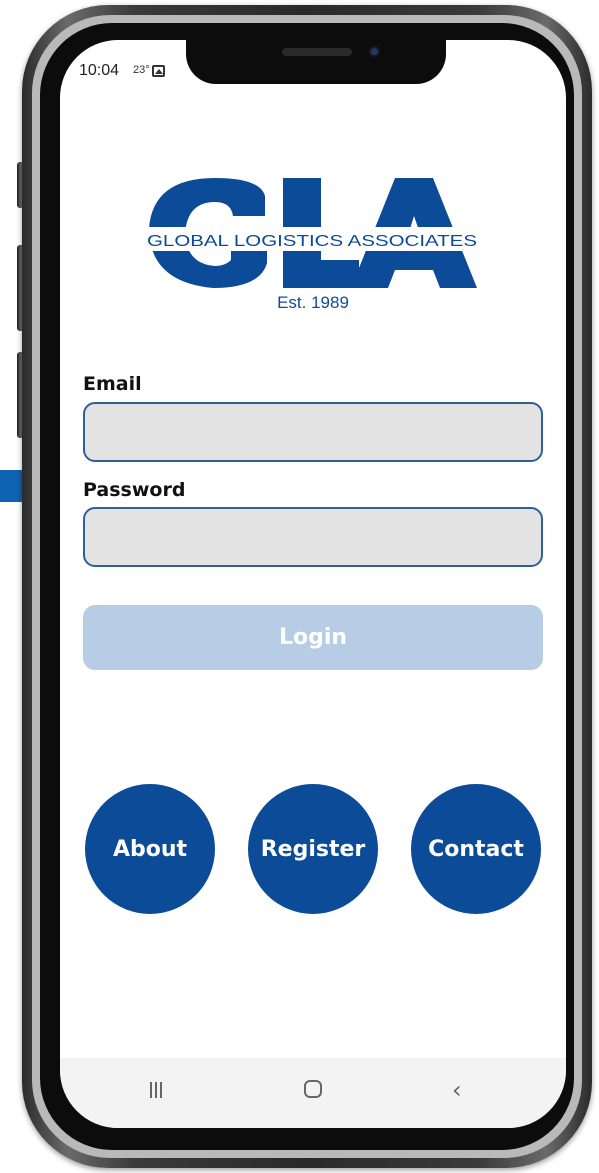 This screenshot has height=1173, width=599. What do you see at coordinates (313, 537) in the screenshot?
I see `password-input` at bounding box center [313, 537].